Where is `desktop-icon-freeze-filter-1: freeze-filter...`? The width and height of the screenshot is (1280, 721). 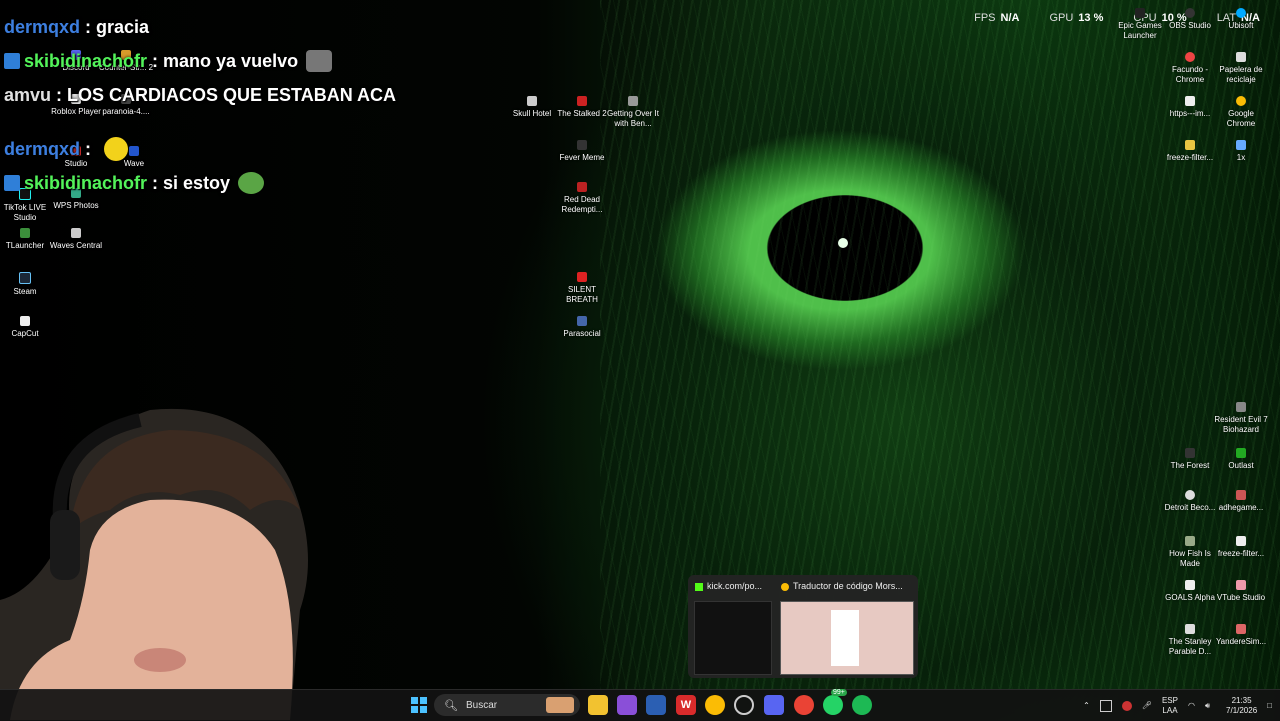
desktop-icon-freeze-filter-1: freeze-filter... is located at coordinates (1190, 151).